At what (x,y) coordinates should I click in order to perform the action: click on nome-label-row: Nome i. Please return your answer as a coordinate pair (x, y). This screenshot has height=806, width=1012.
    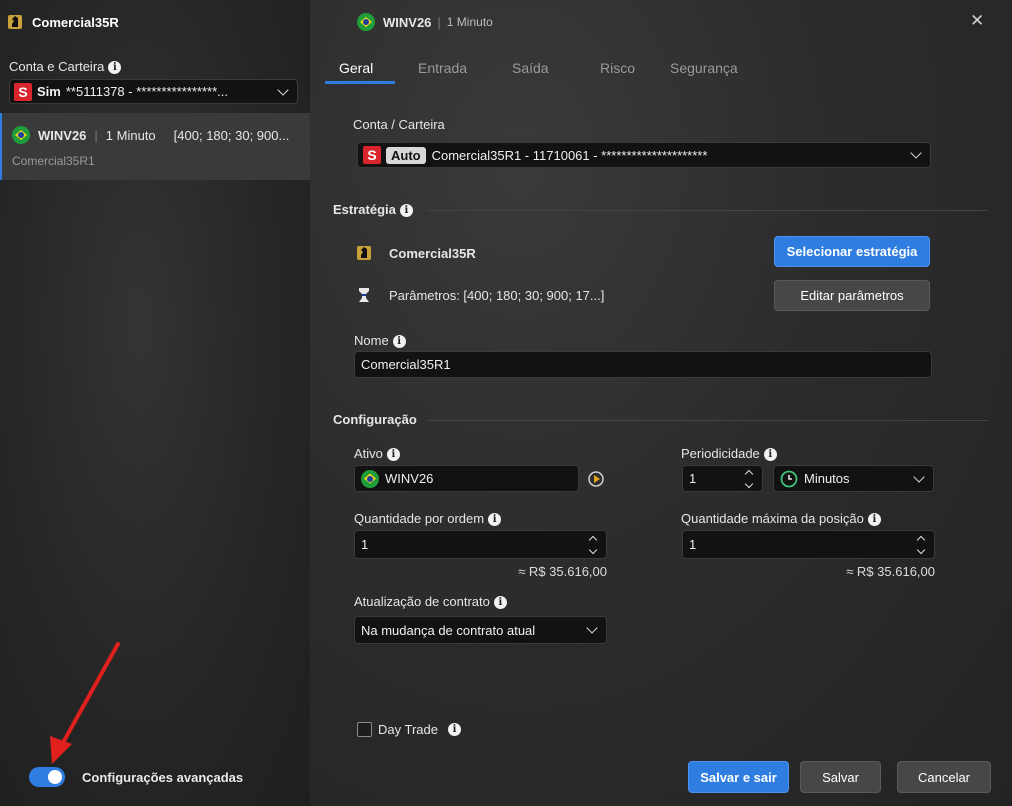
    Looking at the image, I should click on (380, 341).